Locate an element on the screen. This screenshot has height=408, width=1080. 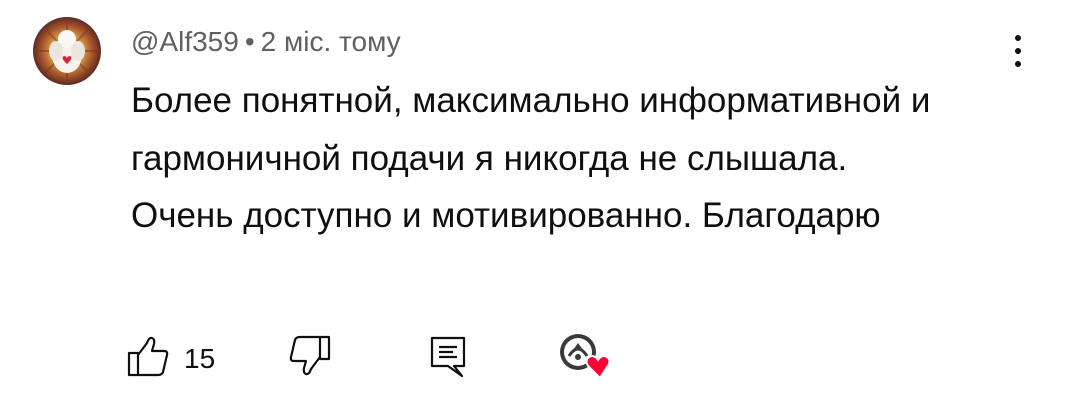
reply-comment-icon is located at coordinates (448, 359).